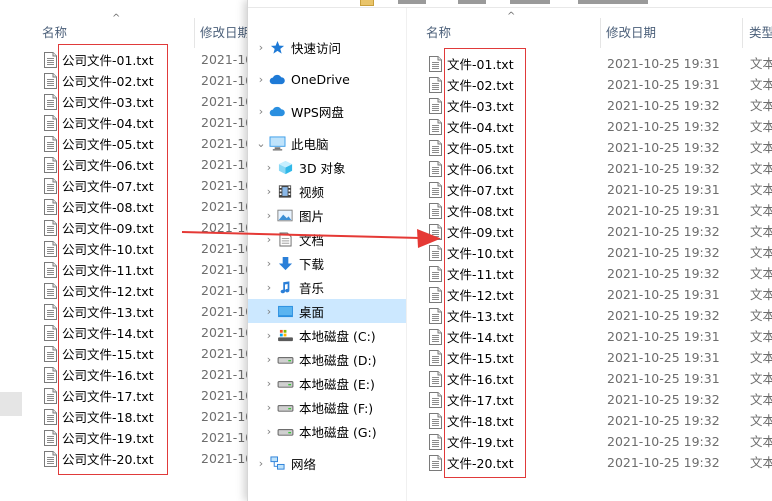 The height and width of the screenshot is (501, 772). I want to click on sort-ascending-icon: ^, so click(116, 18).